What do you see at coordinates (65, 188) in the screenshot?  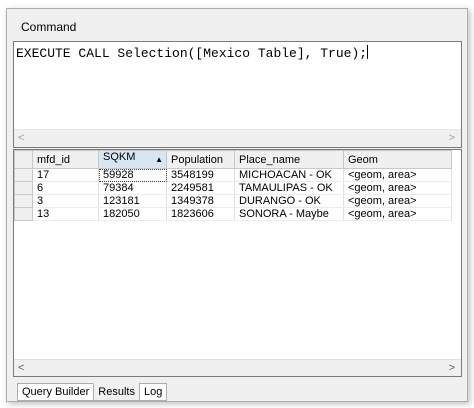 I see `cell-mfd-id: 6` at bounding box center [65, 188].